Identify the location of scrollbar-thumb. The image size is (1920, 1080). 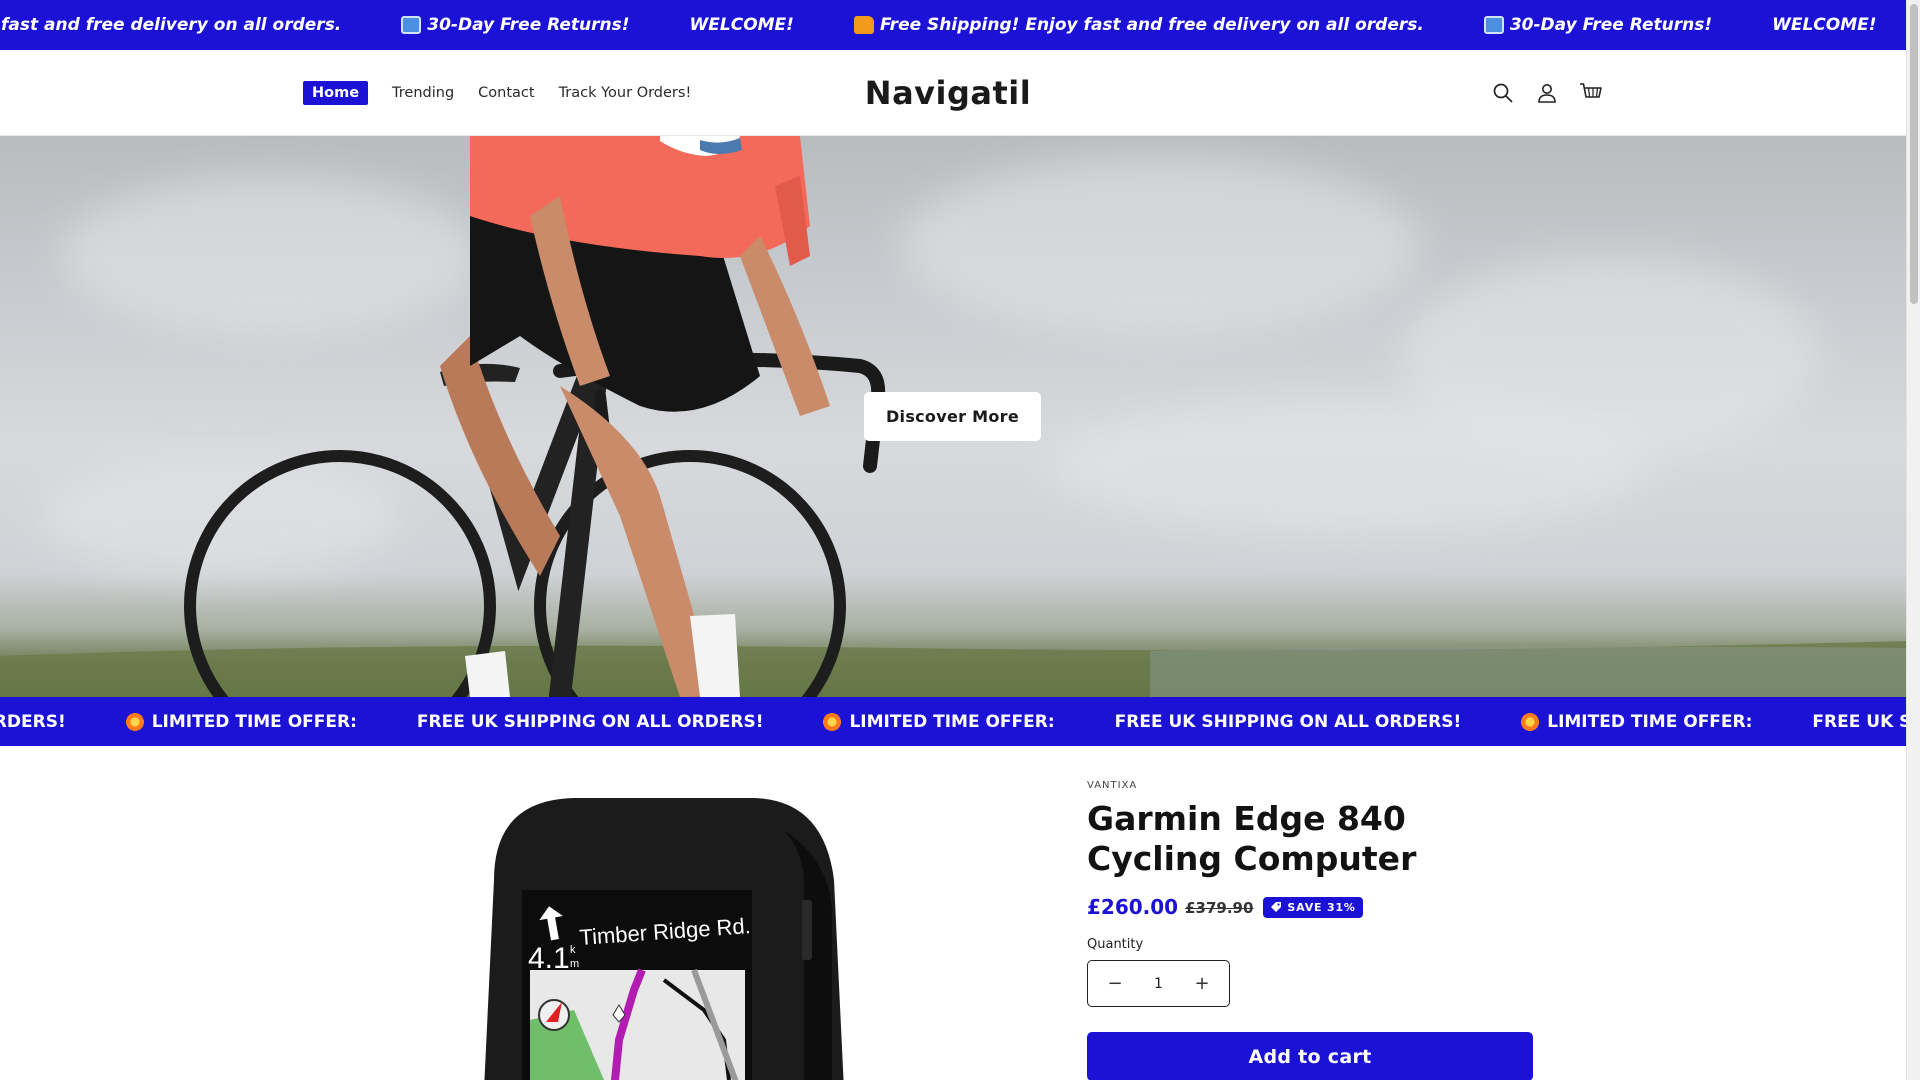
(1914, 154).